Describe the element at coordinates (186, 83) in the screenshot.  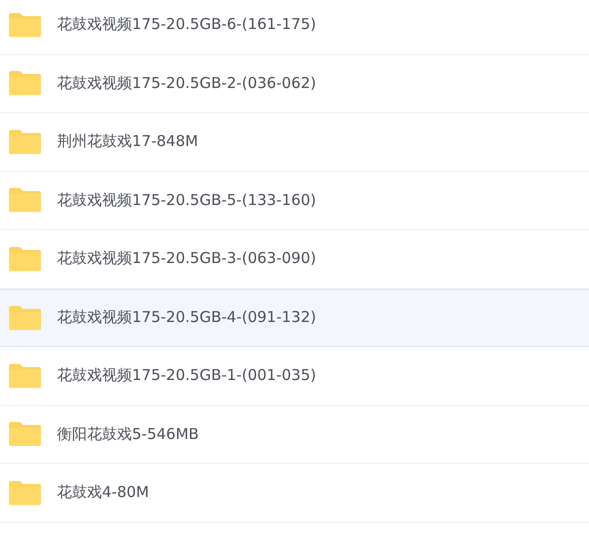
I see `folder-name: 花鼓戏视频175-20.5GB-2-(036-062)` at that location.